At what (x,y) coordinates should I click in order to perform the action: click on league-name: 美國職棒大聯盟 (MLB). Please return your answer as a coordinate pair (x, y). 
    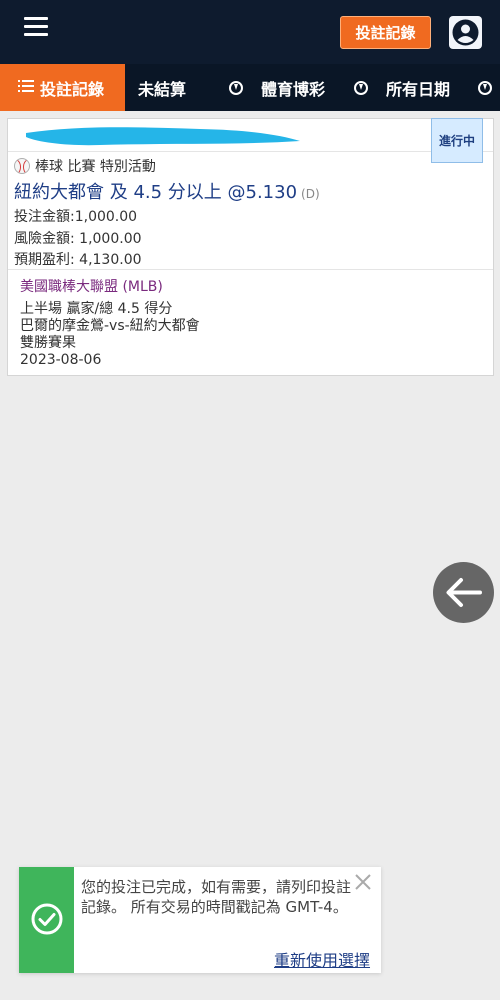
    Looking at the image, I should click on (91, 287).